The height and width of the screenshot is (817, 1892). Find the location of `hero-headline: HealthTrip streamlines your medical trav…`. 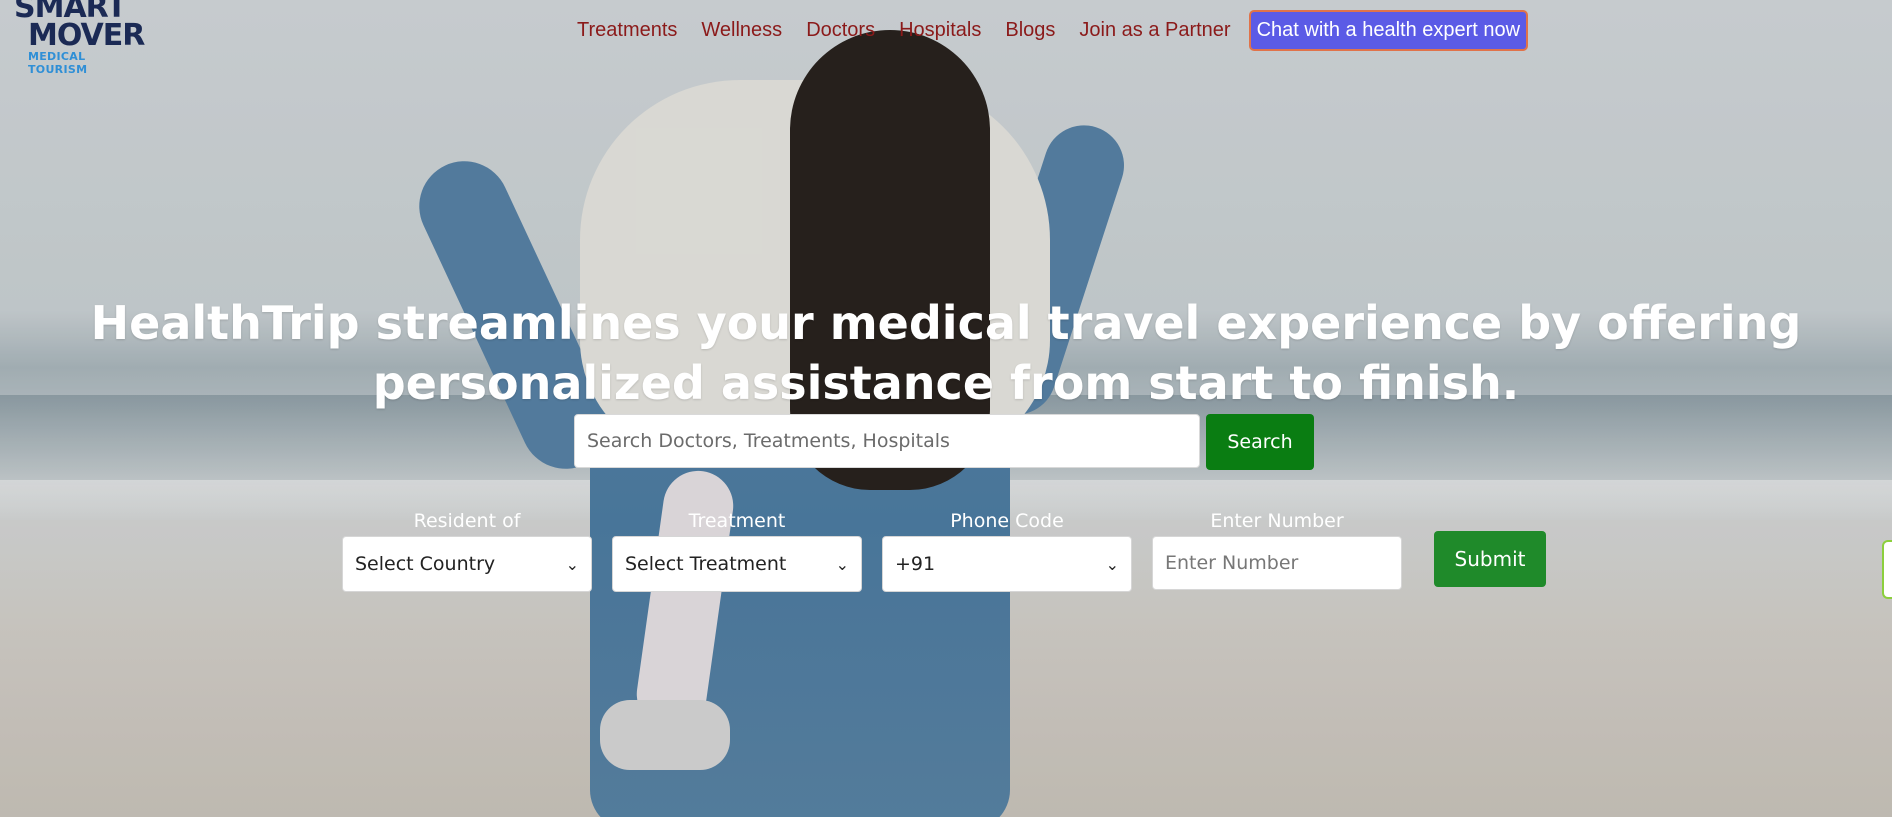

hero-headline: HealthTrip streamlines your medical trav… is located at coordinates (946, 352).